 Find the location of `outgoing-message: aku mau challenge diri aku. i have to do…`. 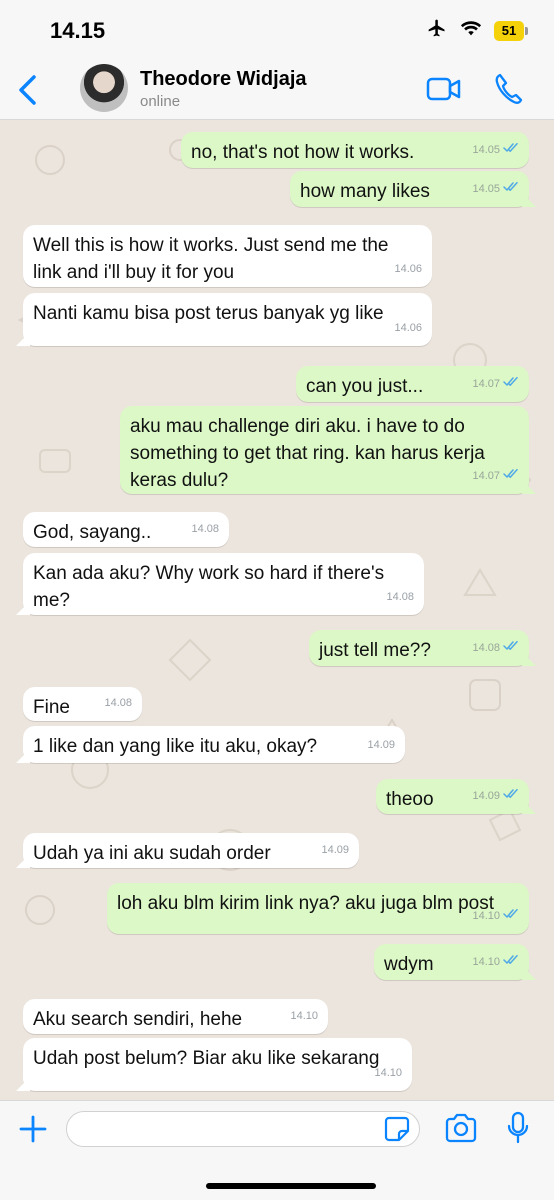

outgoing-message: aku mau challenge diri aku. i have to do… is located at coordinates (324, 450).